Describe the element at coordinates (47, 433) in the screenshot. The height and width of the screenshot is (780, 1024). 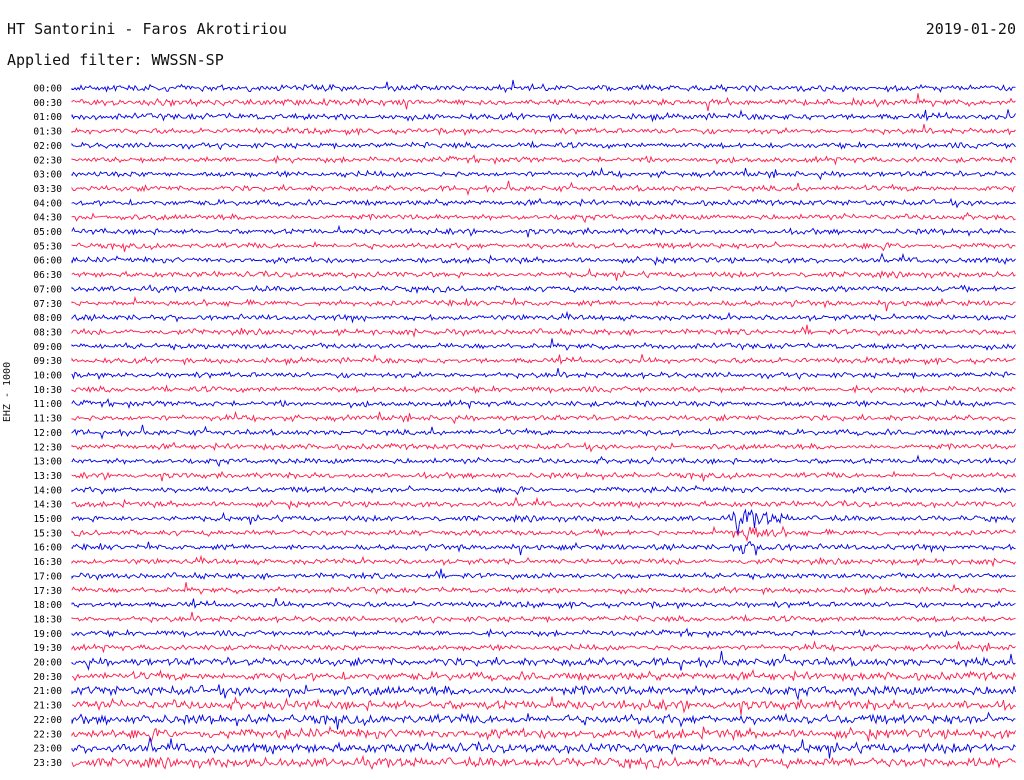
I see `row-label-1200: 12:00` at that location.